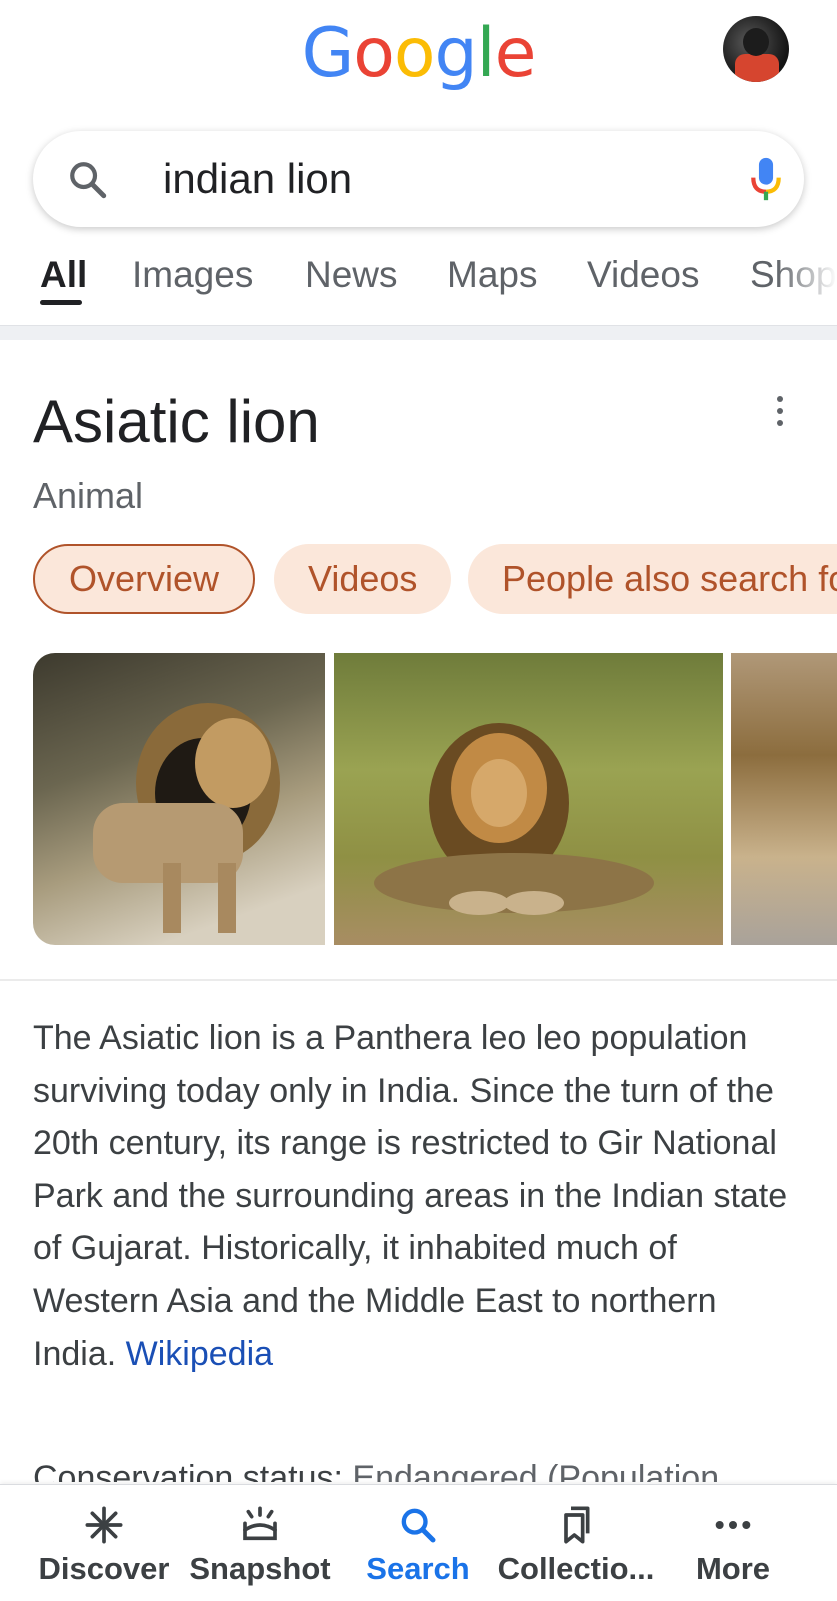 The image size is (837, 1601). I want to click on tab-all: All, so click(63, 275).